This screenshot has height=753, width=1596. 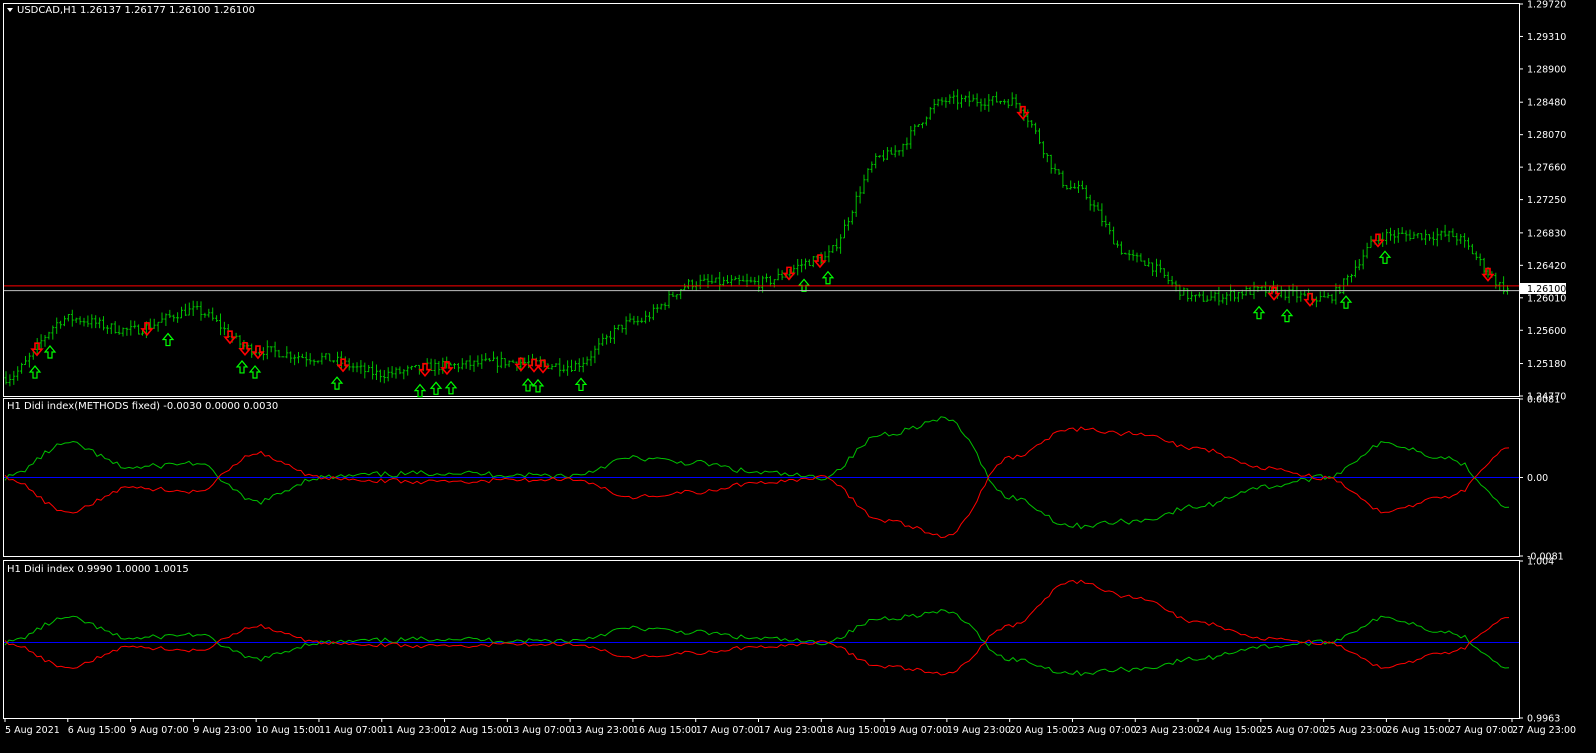 I want to click on y-tick-label: 1.27250, so click(x=1546, y=200).